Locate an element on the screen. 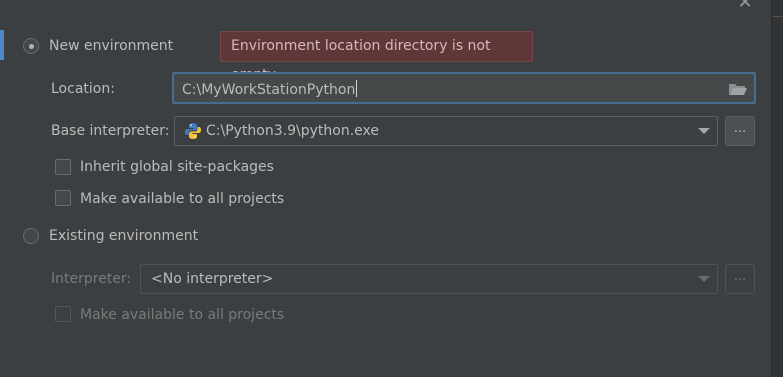 Image resolution: width=783 pixels, height=377 pixels. interpreter-value: <No interpreter> is located at coordinates (212, 279).